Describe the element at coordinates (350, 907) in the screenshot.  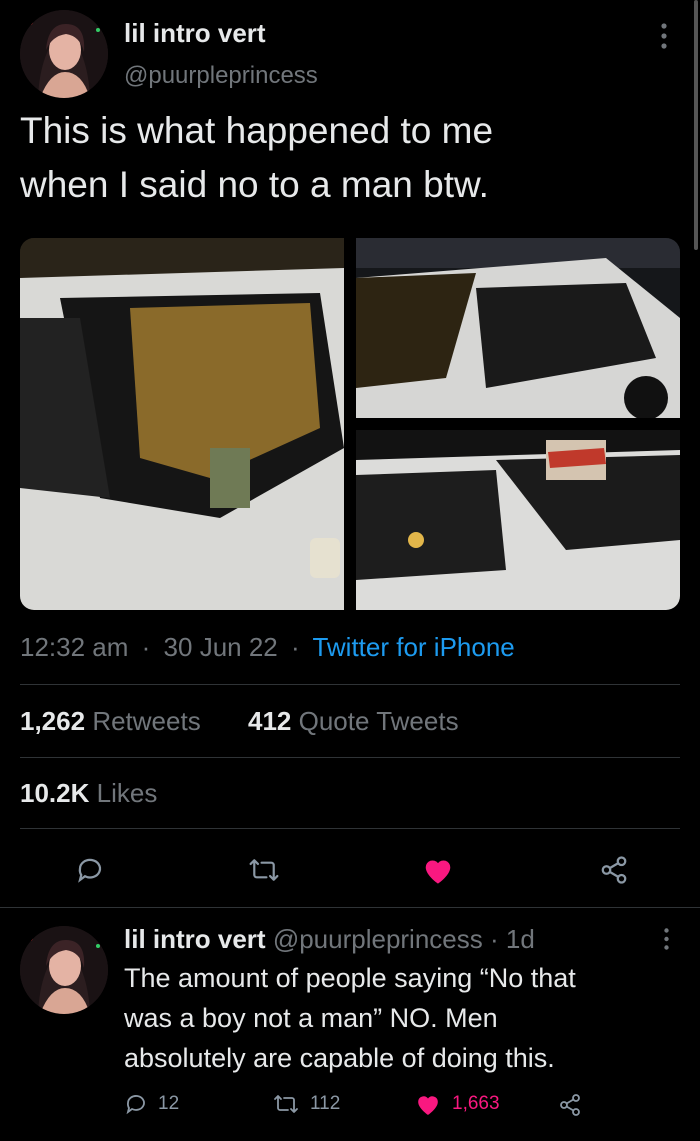
I see `section-divider` at that location.